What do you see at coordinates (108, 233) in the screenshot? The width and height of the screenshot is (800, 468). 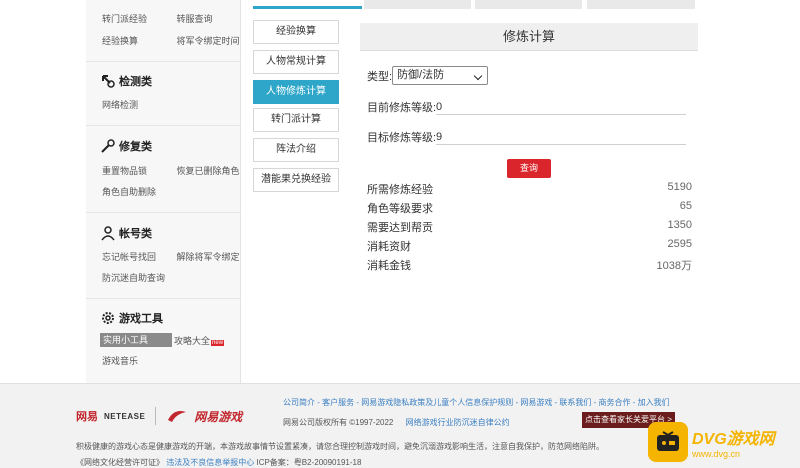 I see `person-icon` at bounding box center [108, 233].